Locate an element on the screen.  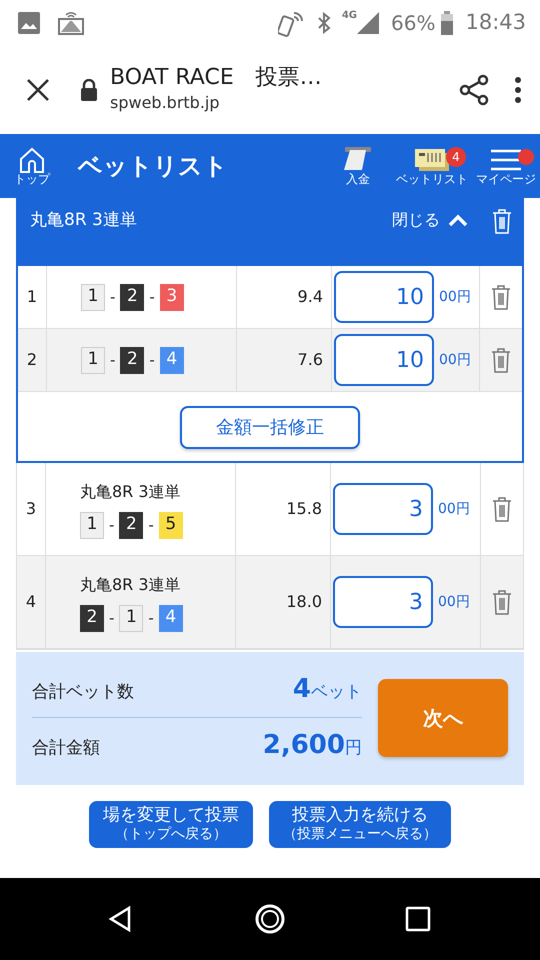
bluetooth-icon is located at coordinates (324, 23).